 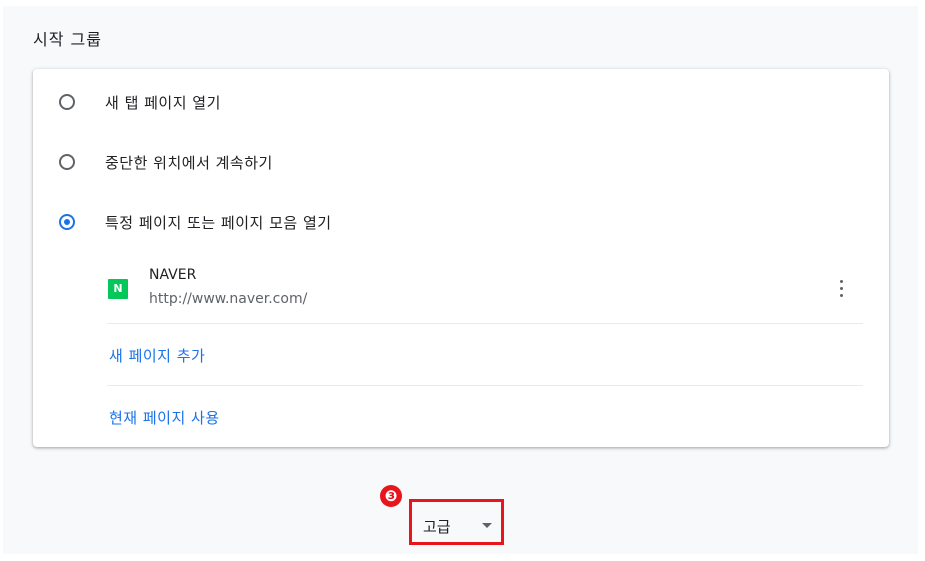 What do you see at coordinates (841, 289) in the screenshot?
I see `more-vert-icon` at bounding box center [841, 289].